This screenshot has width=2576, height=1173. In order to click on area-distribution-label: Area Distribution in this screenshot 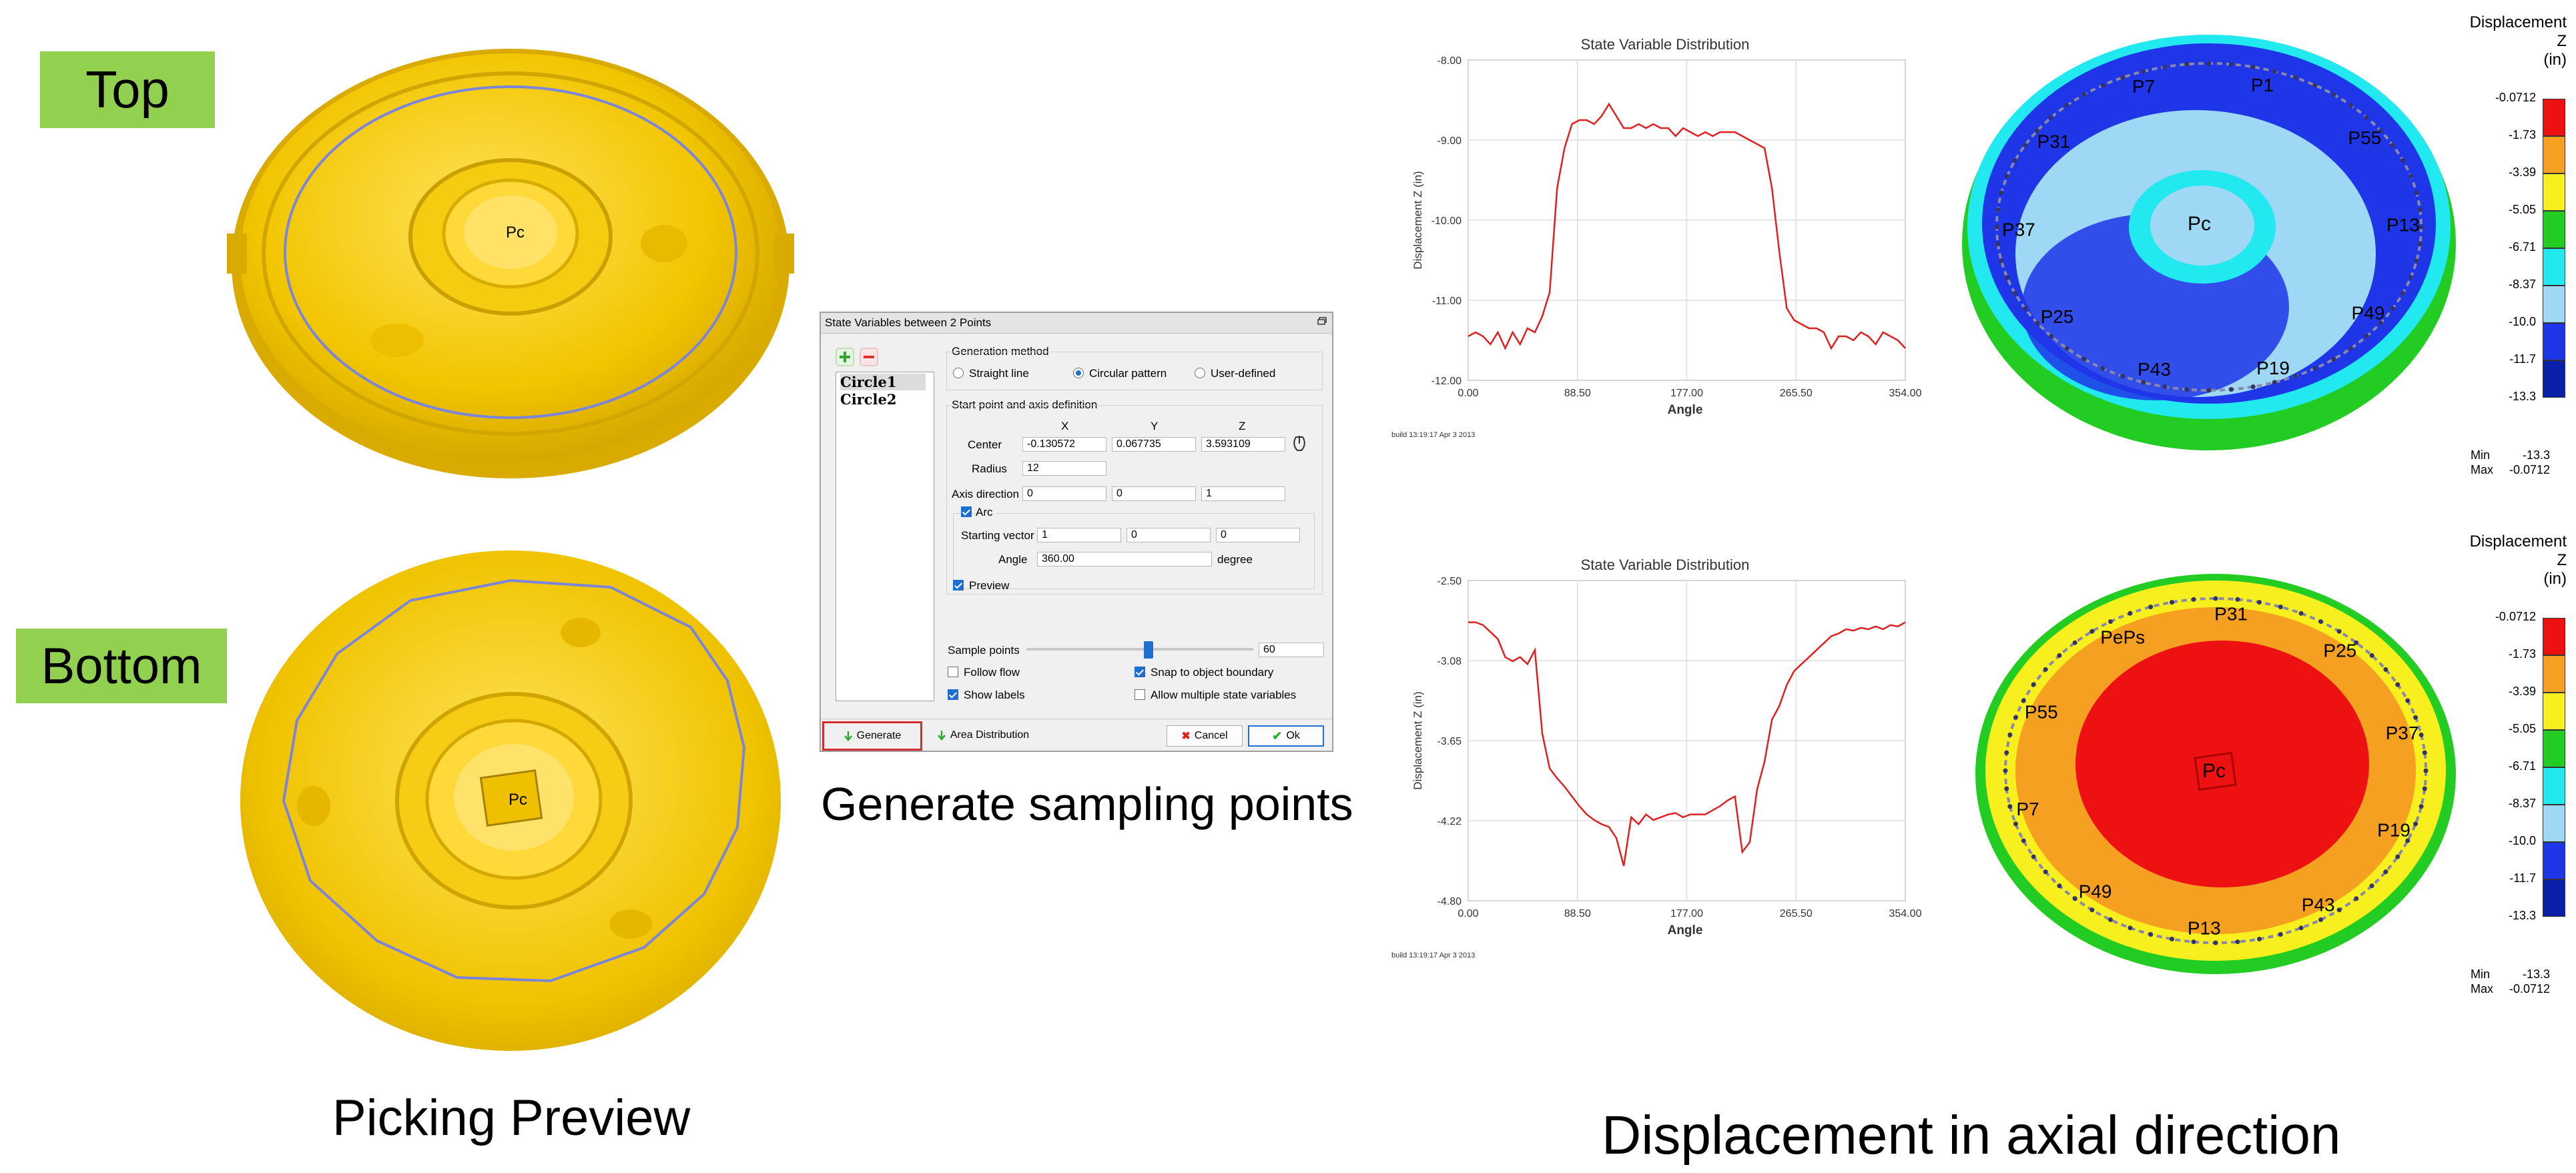, I will do `click(990, 735)`.